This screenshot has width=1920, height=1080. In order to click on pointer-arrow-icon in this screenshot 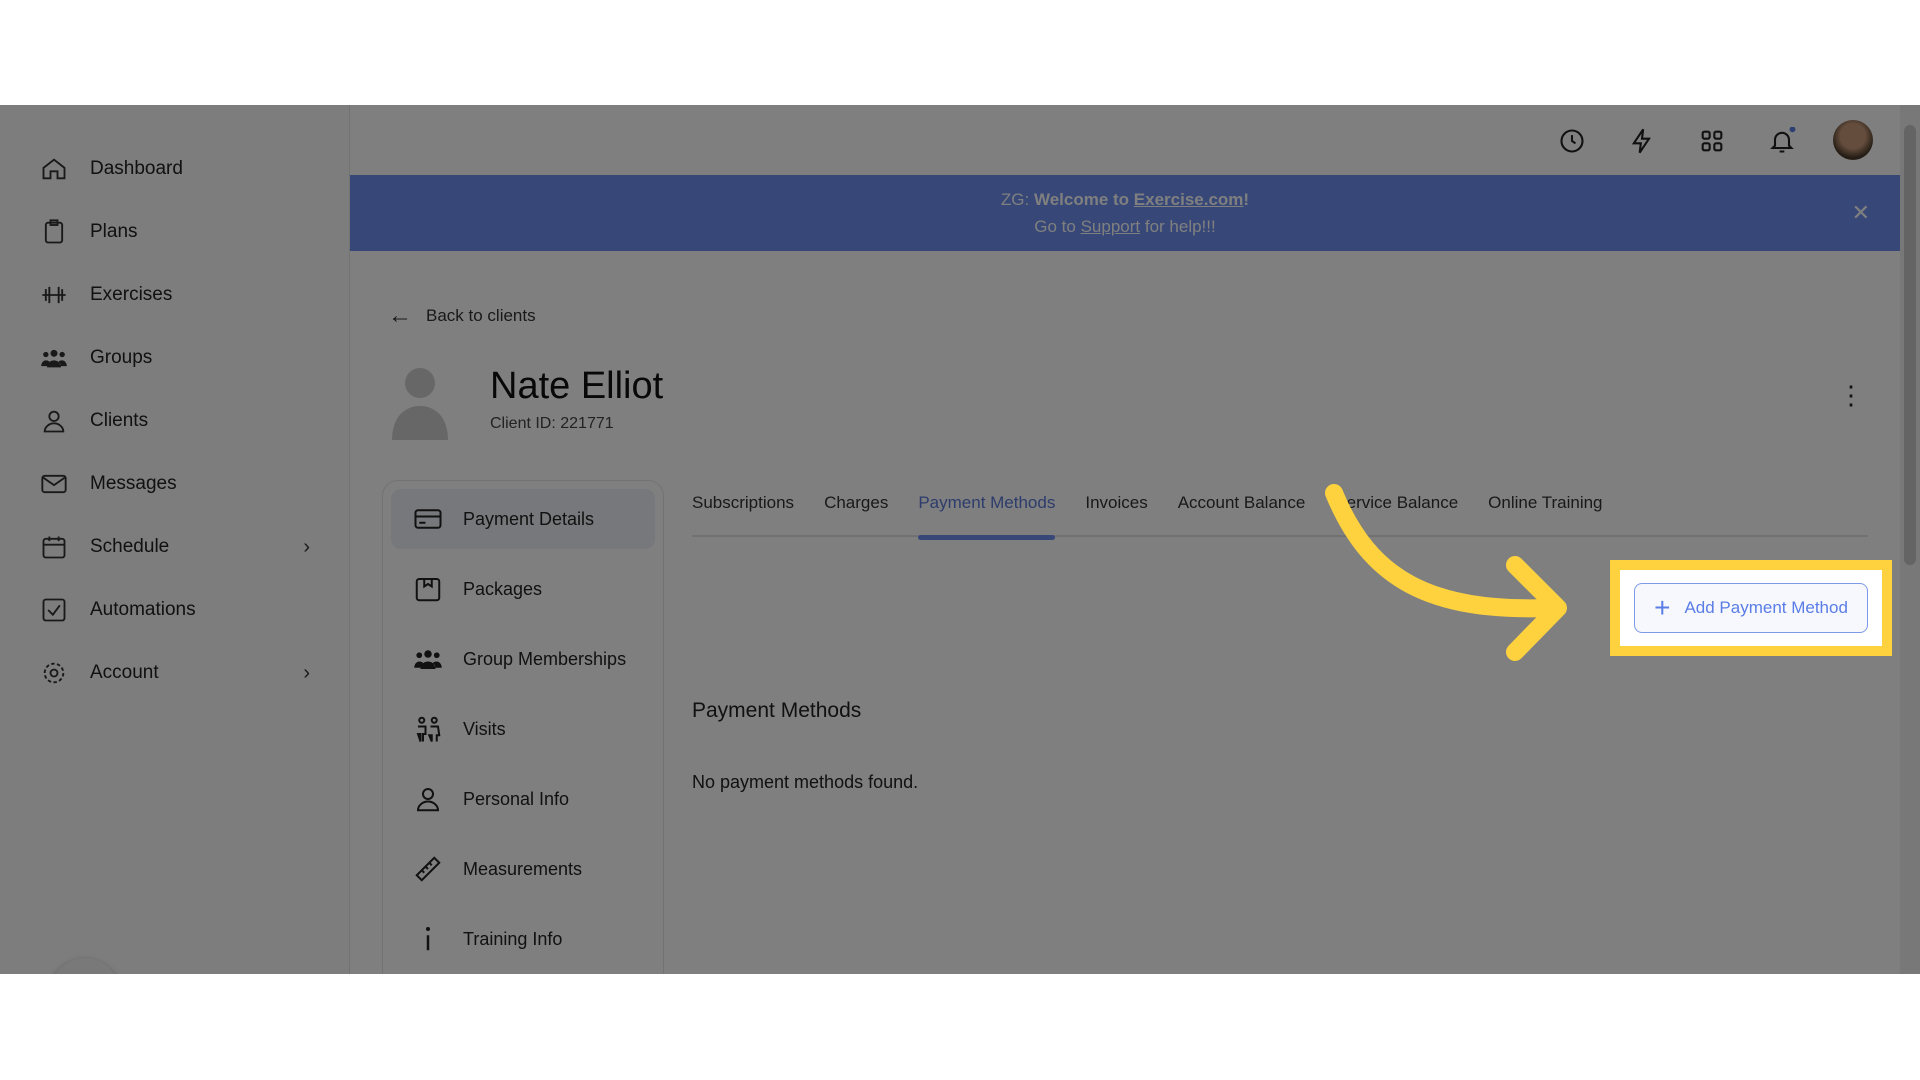, I will do `click(1446, 572)`.